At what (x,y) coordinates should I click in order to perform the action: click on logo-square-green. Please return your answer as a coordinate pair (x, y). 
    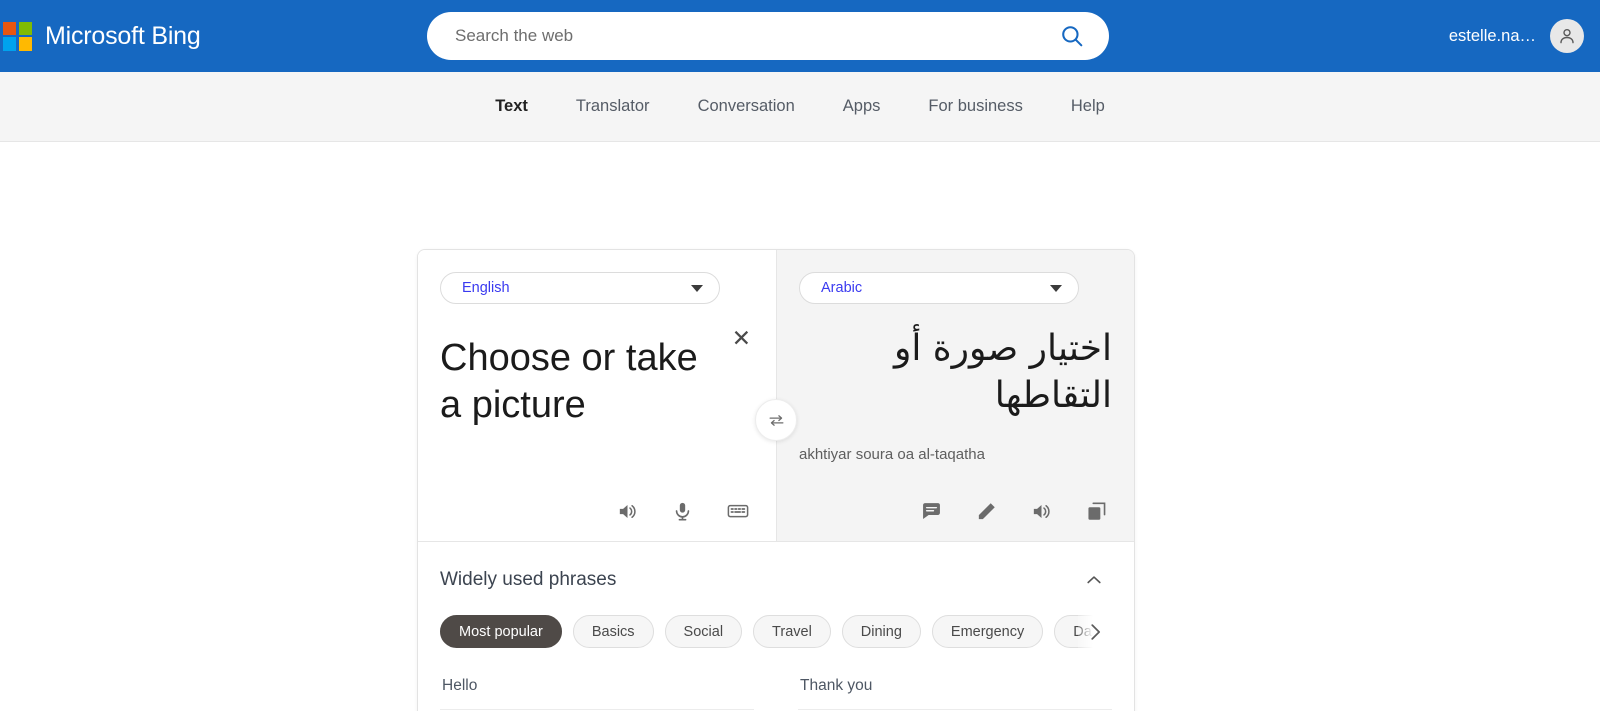
    Looking at the image, I should click on (25, 28).